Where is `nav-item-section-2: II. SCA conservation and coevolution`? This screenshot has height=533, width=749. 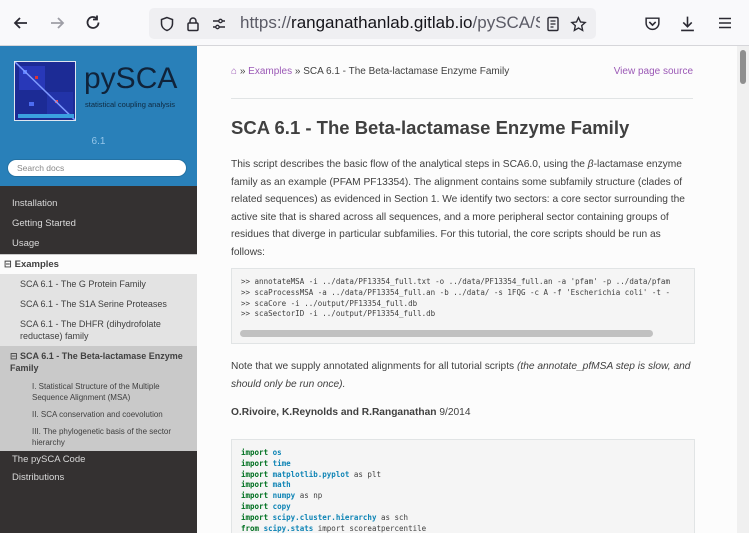 nav-item-section-2: II. SCA conservation and coevolution is located at coordinates (98, 414).